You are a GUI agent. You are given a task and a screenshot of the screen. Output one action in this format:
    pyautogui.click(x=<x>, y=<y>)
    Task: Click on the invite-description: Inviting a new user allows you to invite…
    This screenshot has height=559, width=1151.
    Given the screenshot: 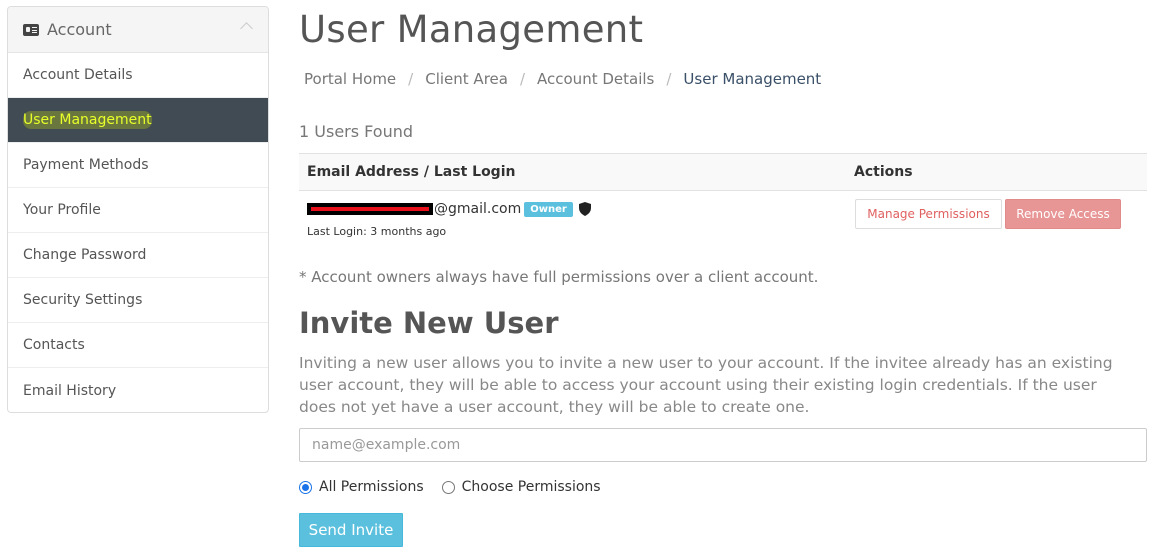 What is the action you would take?
    pyautogui.click(x=706, y=385)
    